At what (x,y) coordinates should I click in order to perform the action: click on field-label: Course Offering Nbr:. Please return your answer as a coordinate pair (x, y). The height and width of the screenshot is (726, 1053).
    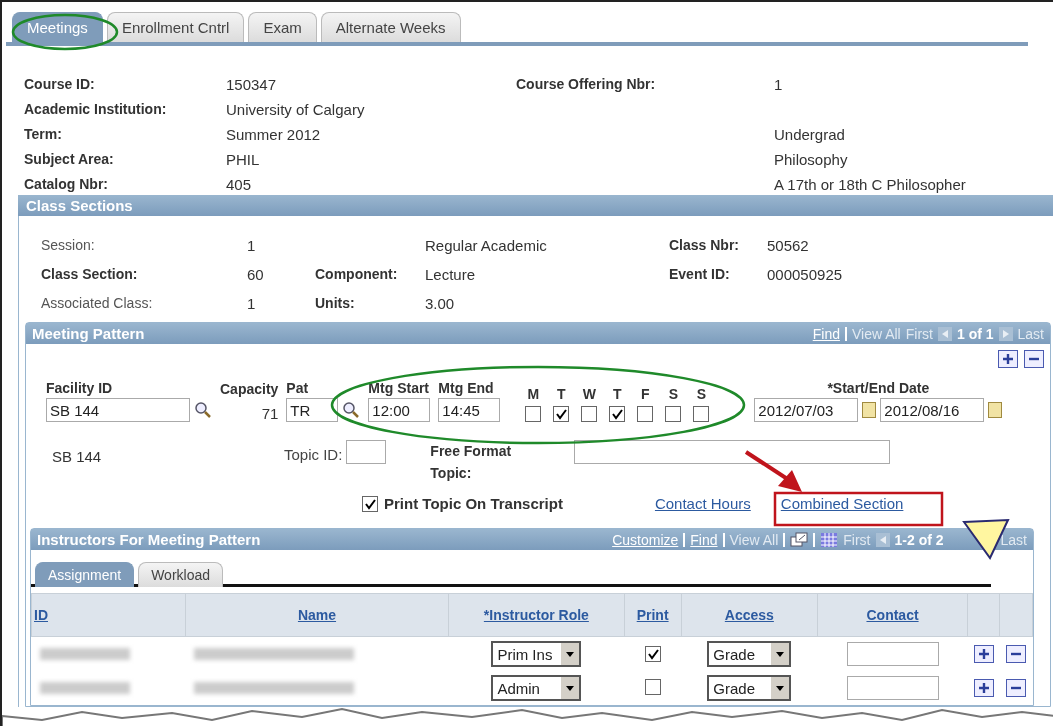
    Looking at the image, I should click on (586, 84).